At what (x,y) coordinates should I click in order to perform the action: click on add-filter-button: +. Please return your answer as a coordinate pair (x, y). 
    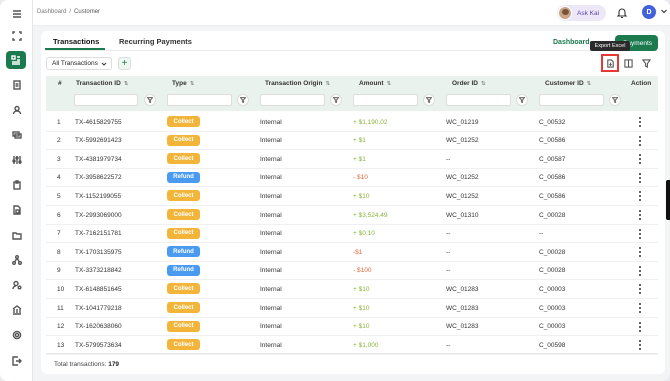
    Looking at the image, I should click on (124, 63).